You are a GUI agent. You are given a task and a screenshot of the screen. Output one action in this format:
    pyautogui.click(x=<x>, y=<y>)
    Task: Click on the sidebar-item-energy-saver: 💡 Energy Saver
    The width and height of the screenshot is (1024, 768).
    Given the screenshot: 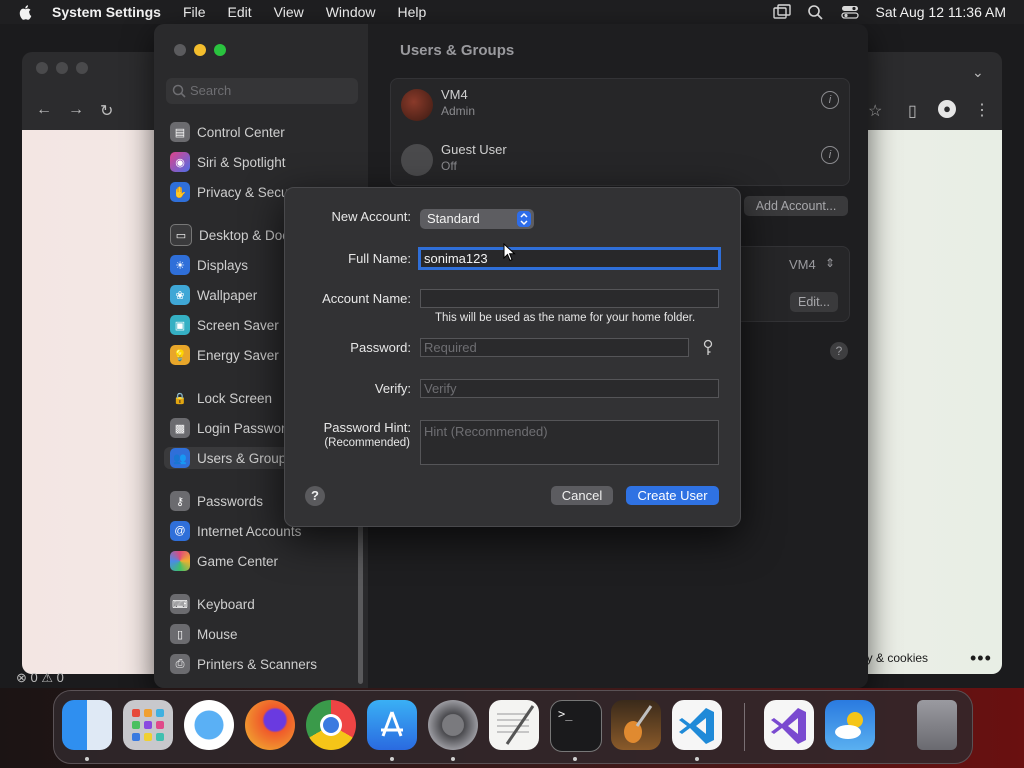 What is the action you would take?
    pyautogui.click(x=224, y=355)
    